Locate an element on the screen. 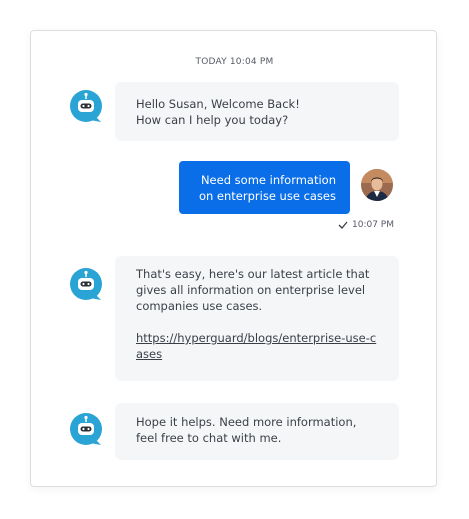 Image resolution: width=469 pixels, height=519 pixels. chat-timestamp: TODAY 10:04 PM is located at coordinates (234, 62).